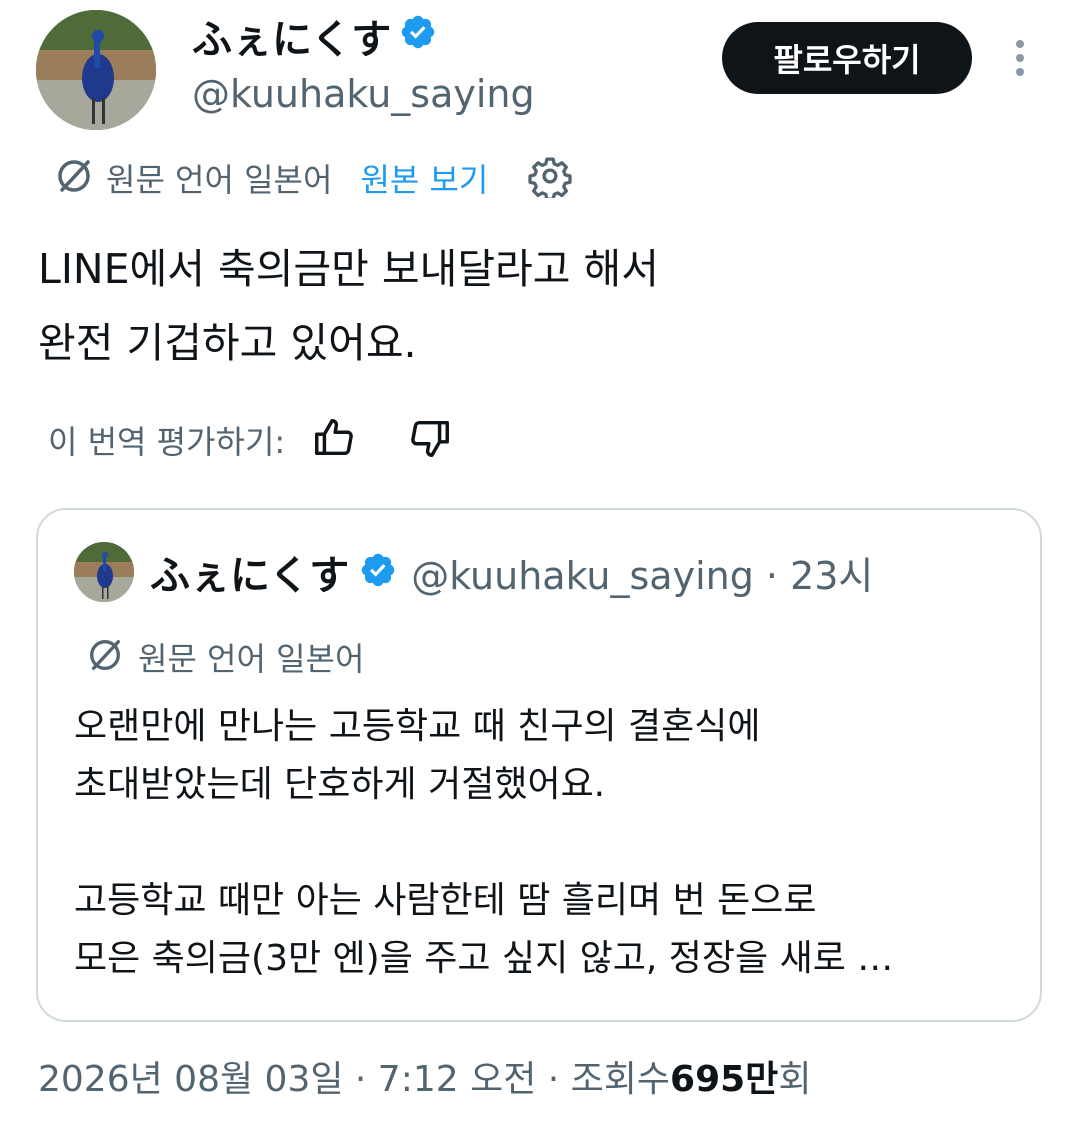  I want to click on translation-source-label: 원문 언어 일본어, so click(219, 180).